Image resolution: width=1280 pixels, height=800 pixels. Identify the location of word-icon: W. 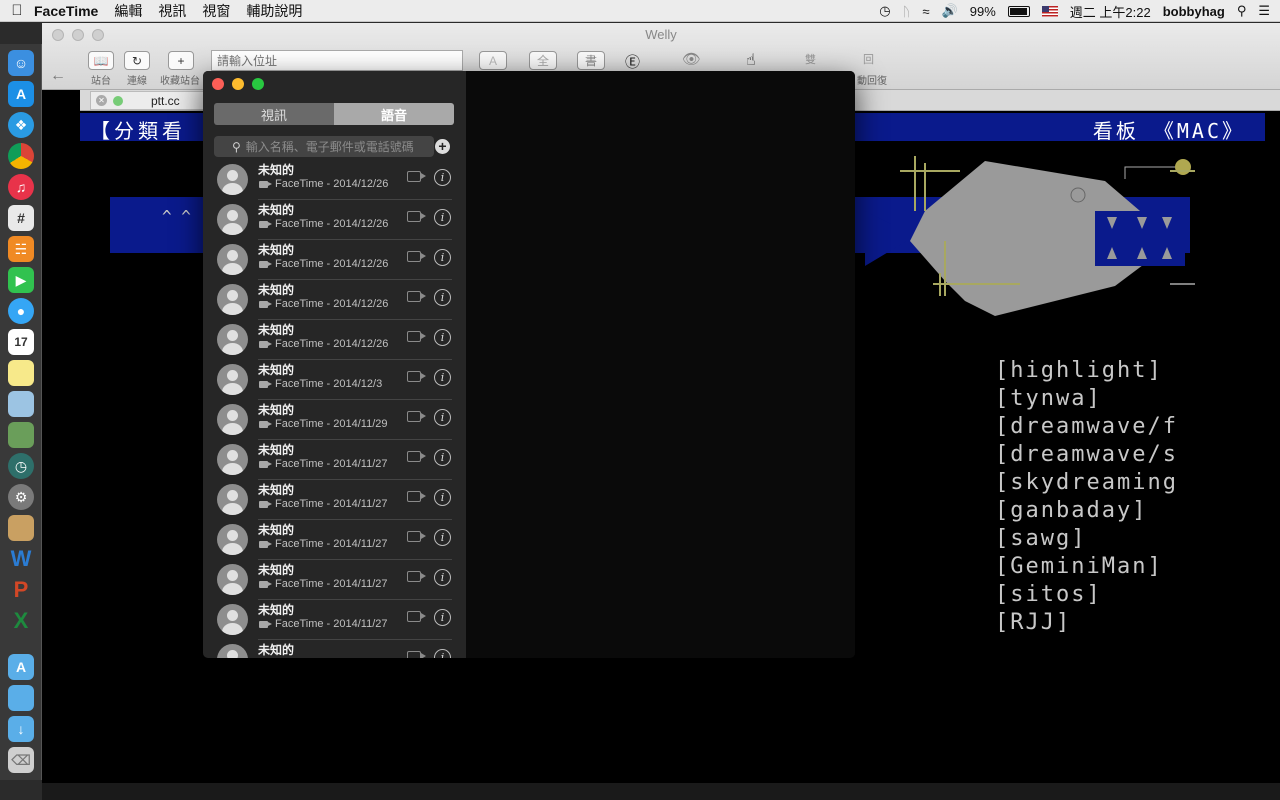
(21, 559).